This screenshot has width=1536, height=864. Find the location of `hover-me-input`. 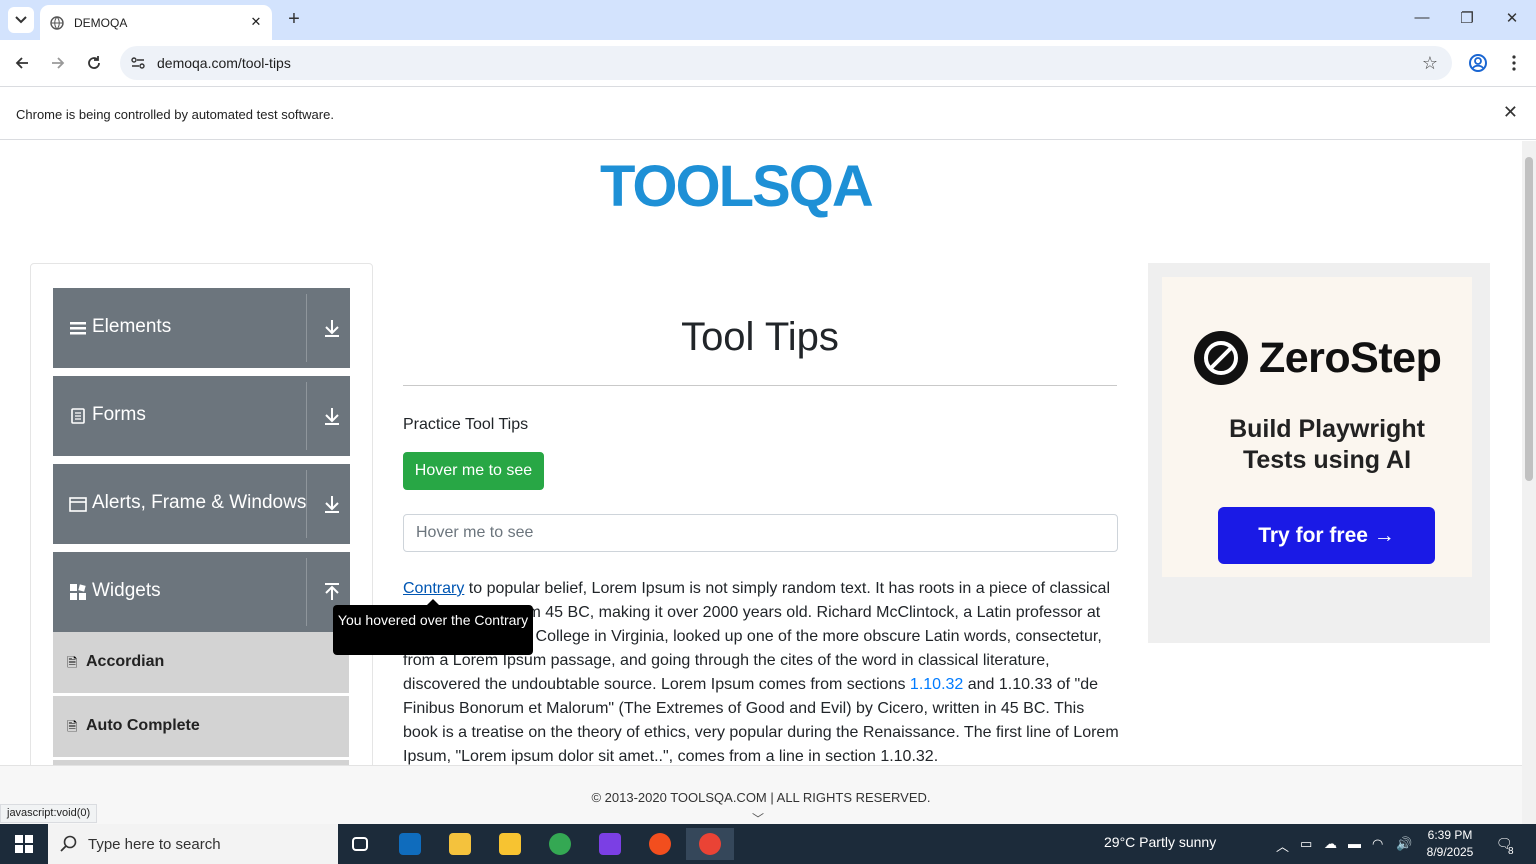

hover-me-input is located at coordinates (760, 533).